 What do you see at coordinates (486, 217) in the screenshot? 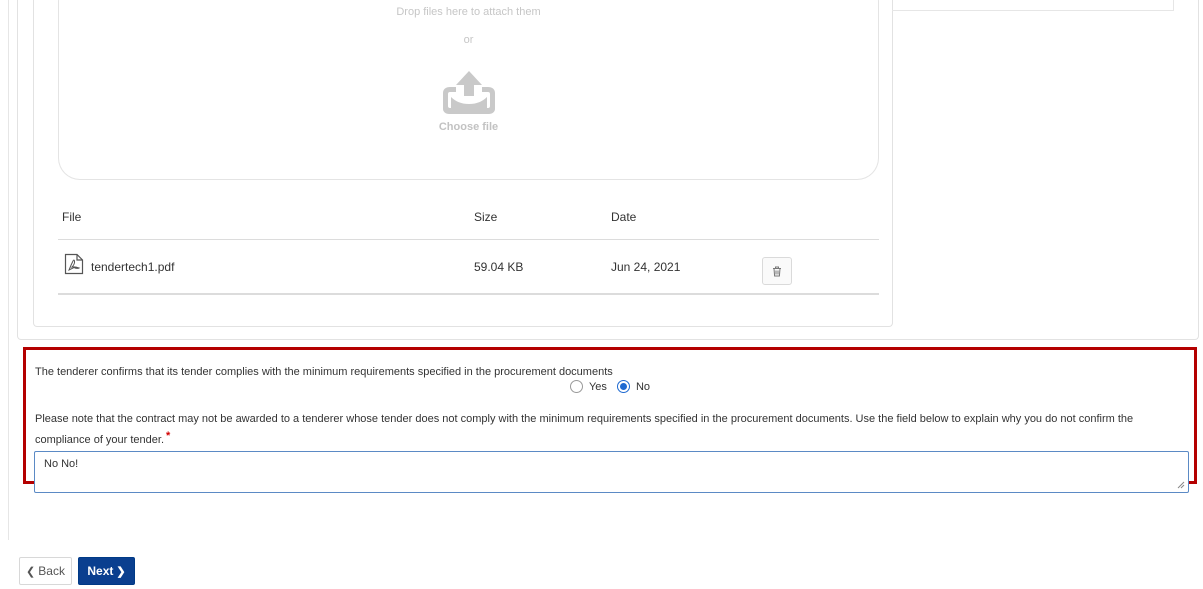
I see `column-header-size: Size` at bounding box center [486, 217].